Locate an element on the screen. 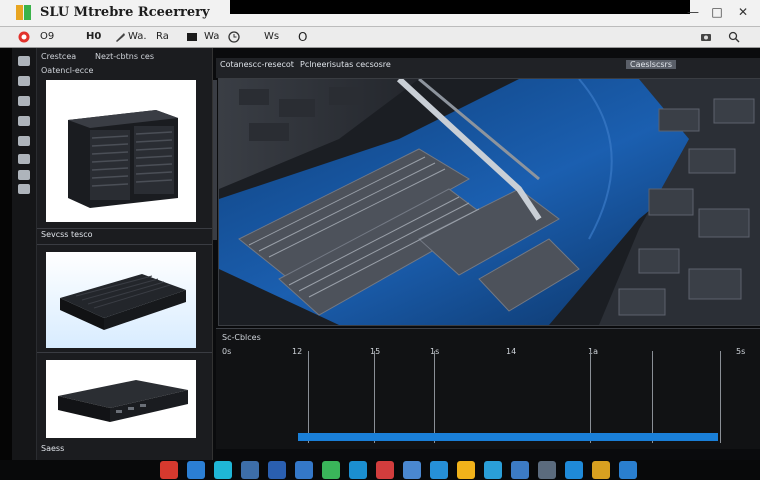 This screenshot has height=480, width=760. dvr-device-image is located at coordinates (121, 399).